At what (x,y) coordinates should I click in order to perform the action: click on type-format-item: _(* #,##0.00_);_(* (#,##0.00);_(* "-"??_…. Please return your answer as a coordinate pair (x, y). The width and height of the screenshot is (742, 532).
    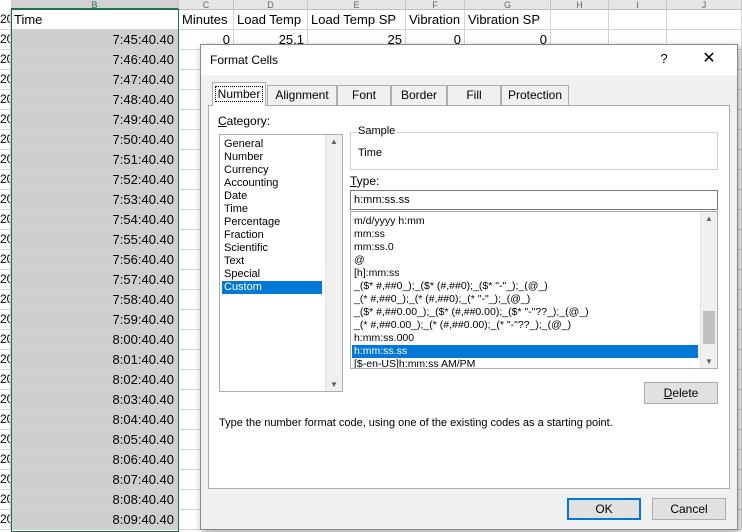
    Looking at the image, I should click on (525, 325).